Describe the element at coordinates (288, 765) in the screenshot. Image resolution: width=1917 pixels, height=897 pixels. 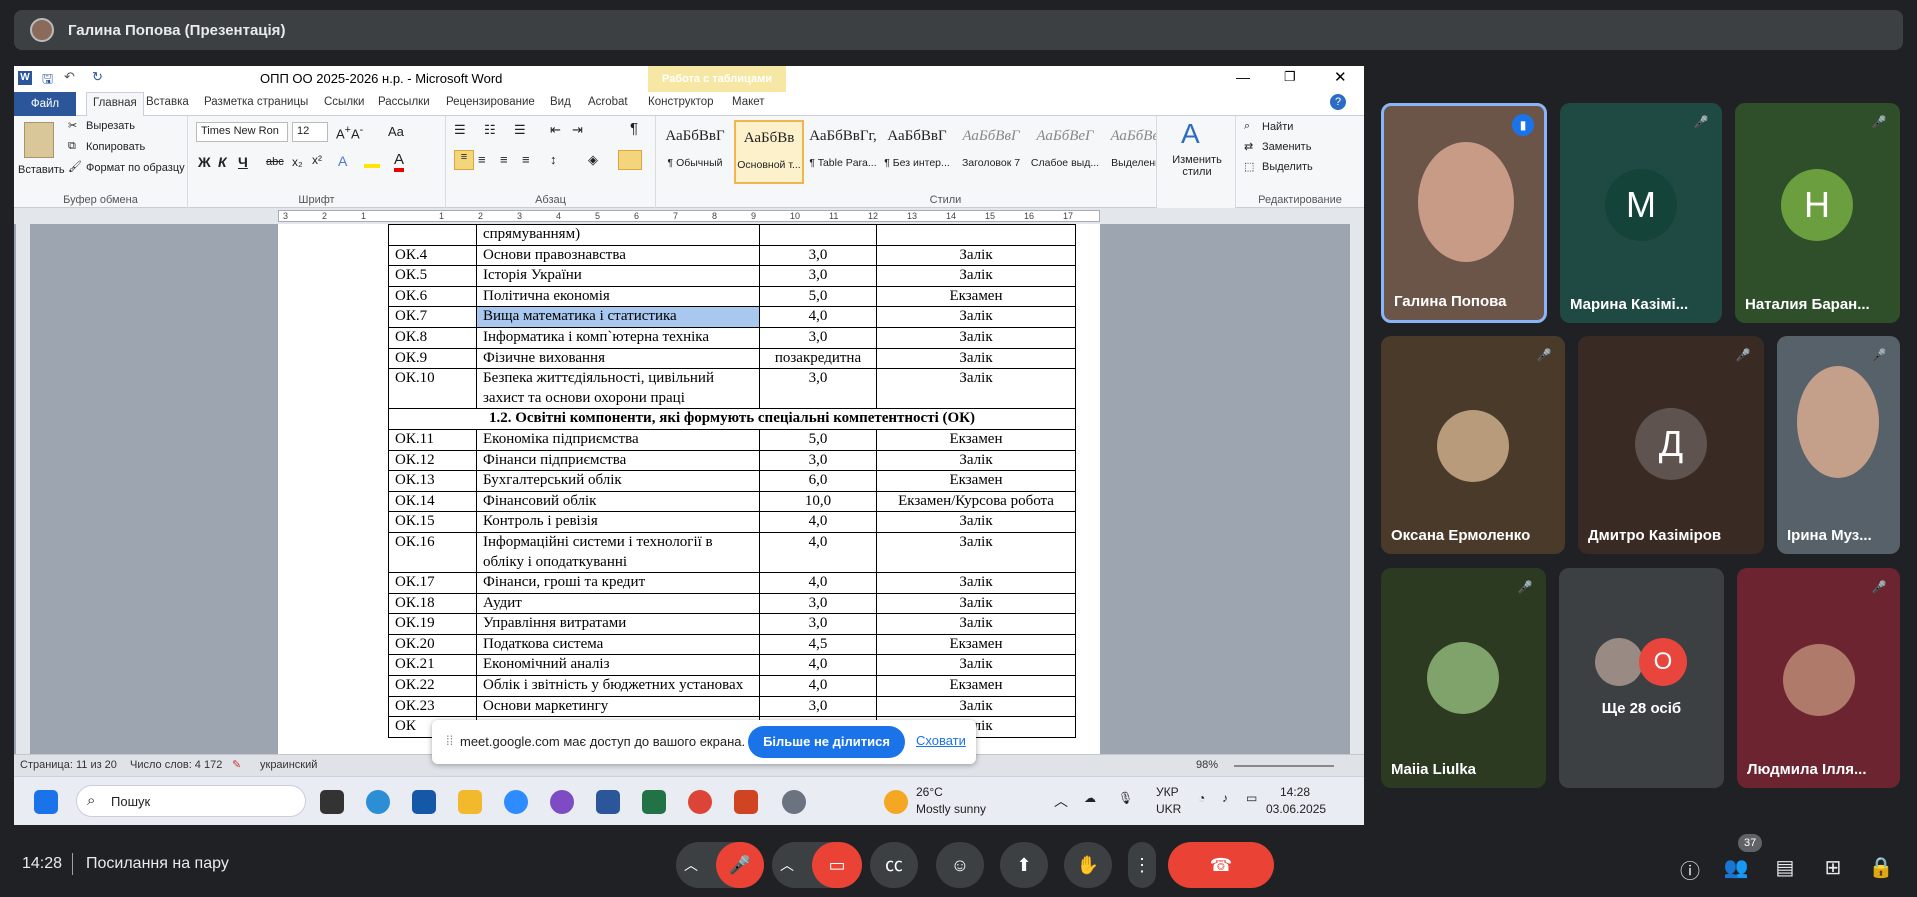
I see `language-indicator: украинский` at that location.